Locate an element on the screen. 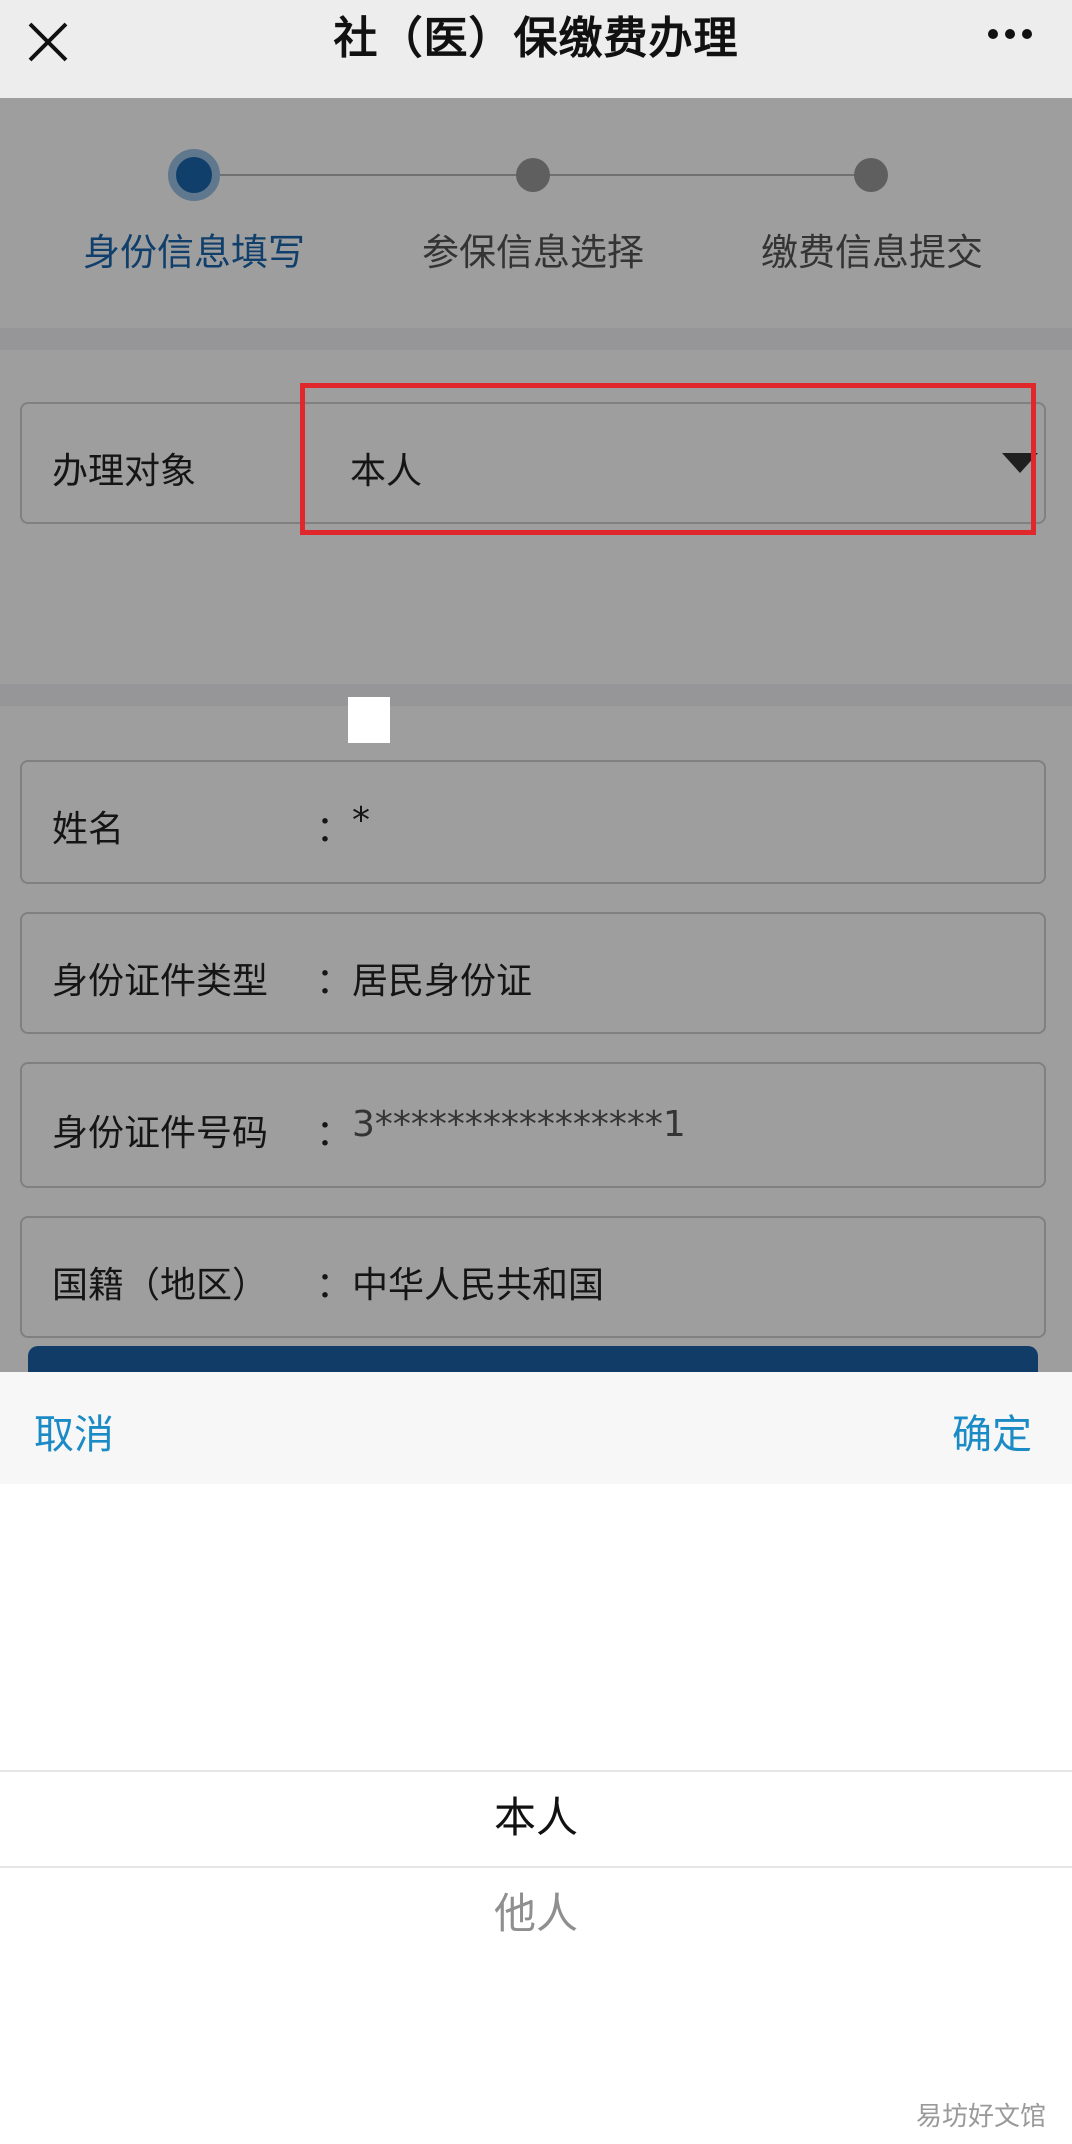 This screenshot has height=2144, width=1072. picker-selection-line-bottom is located at coordinates (536, 1867).